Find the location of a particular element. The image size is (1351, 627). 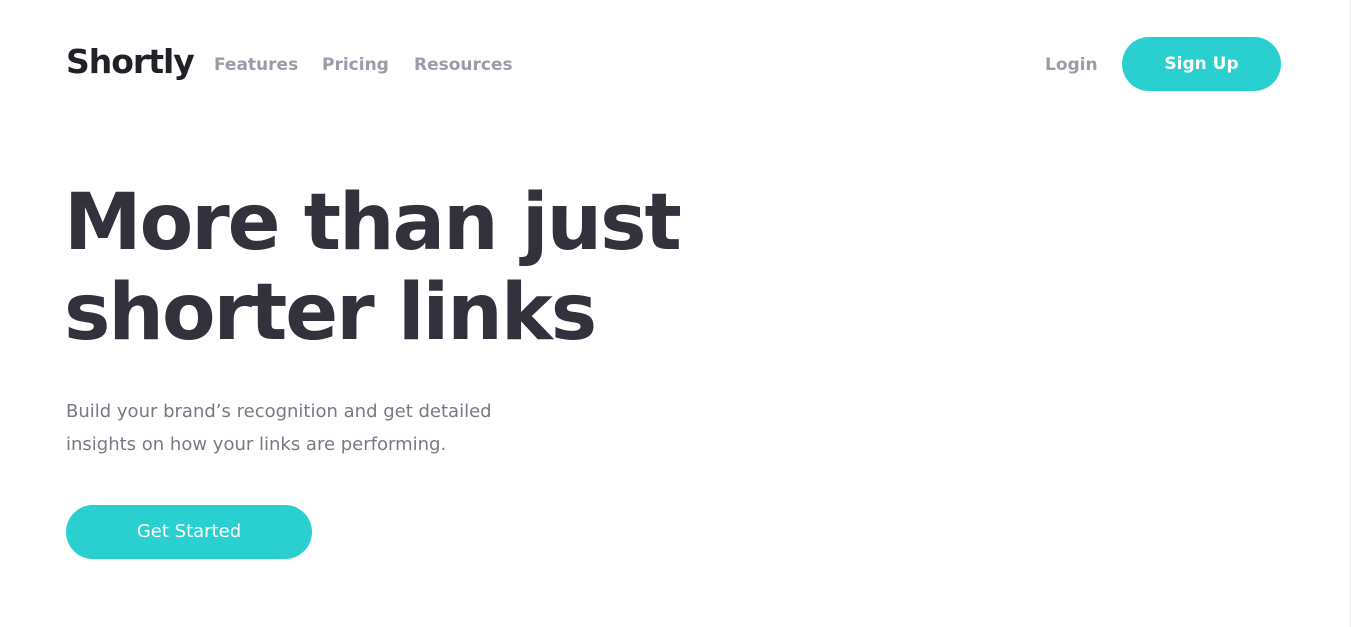

get-started-button: Get Started is located at coordinates (189, 532).